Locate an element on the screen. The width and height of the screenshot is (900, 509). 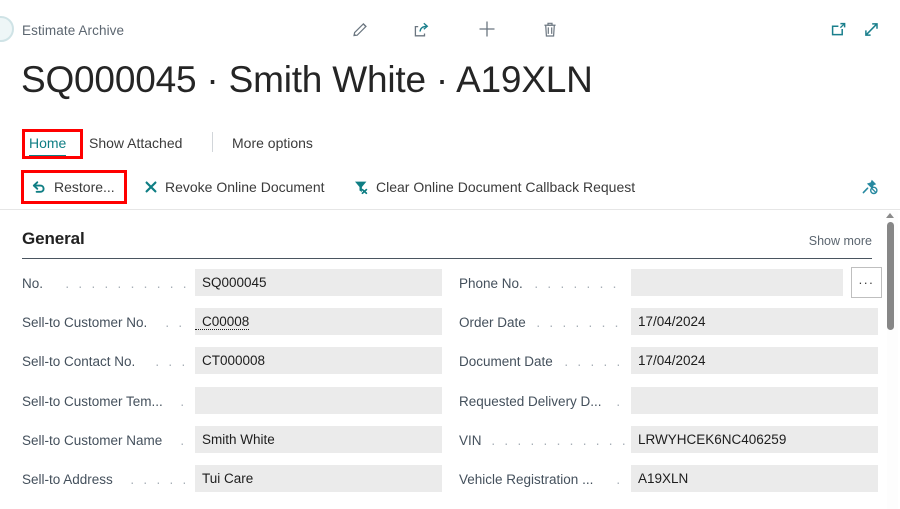
clear-online-document-callback-request-label: Clear Online Document Callback Request is located at coordinates (506, 187).